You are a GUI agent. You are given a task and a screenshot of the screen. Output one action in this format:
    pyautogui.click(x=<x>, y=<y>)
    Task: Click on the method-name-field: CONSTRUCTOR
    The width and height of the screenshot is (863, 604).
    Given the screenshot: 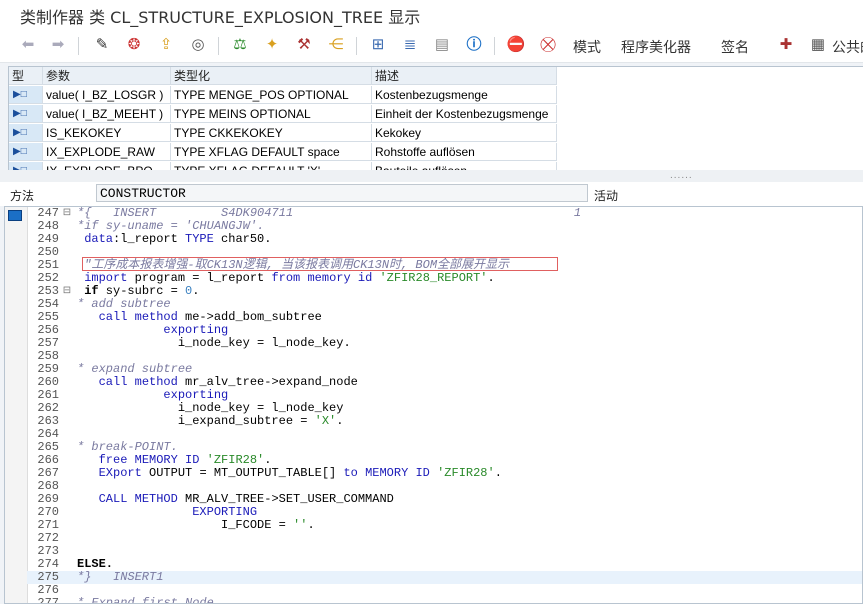 What is the action you would take?
    pyautogui.click(x=342, y=193)
    